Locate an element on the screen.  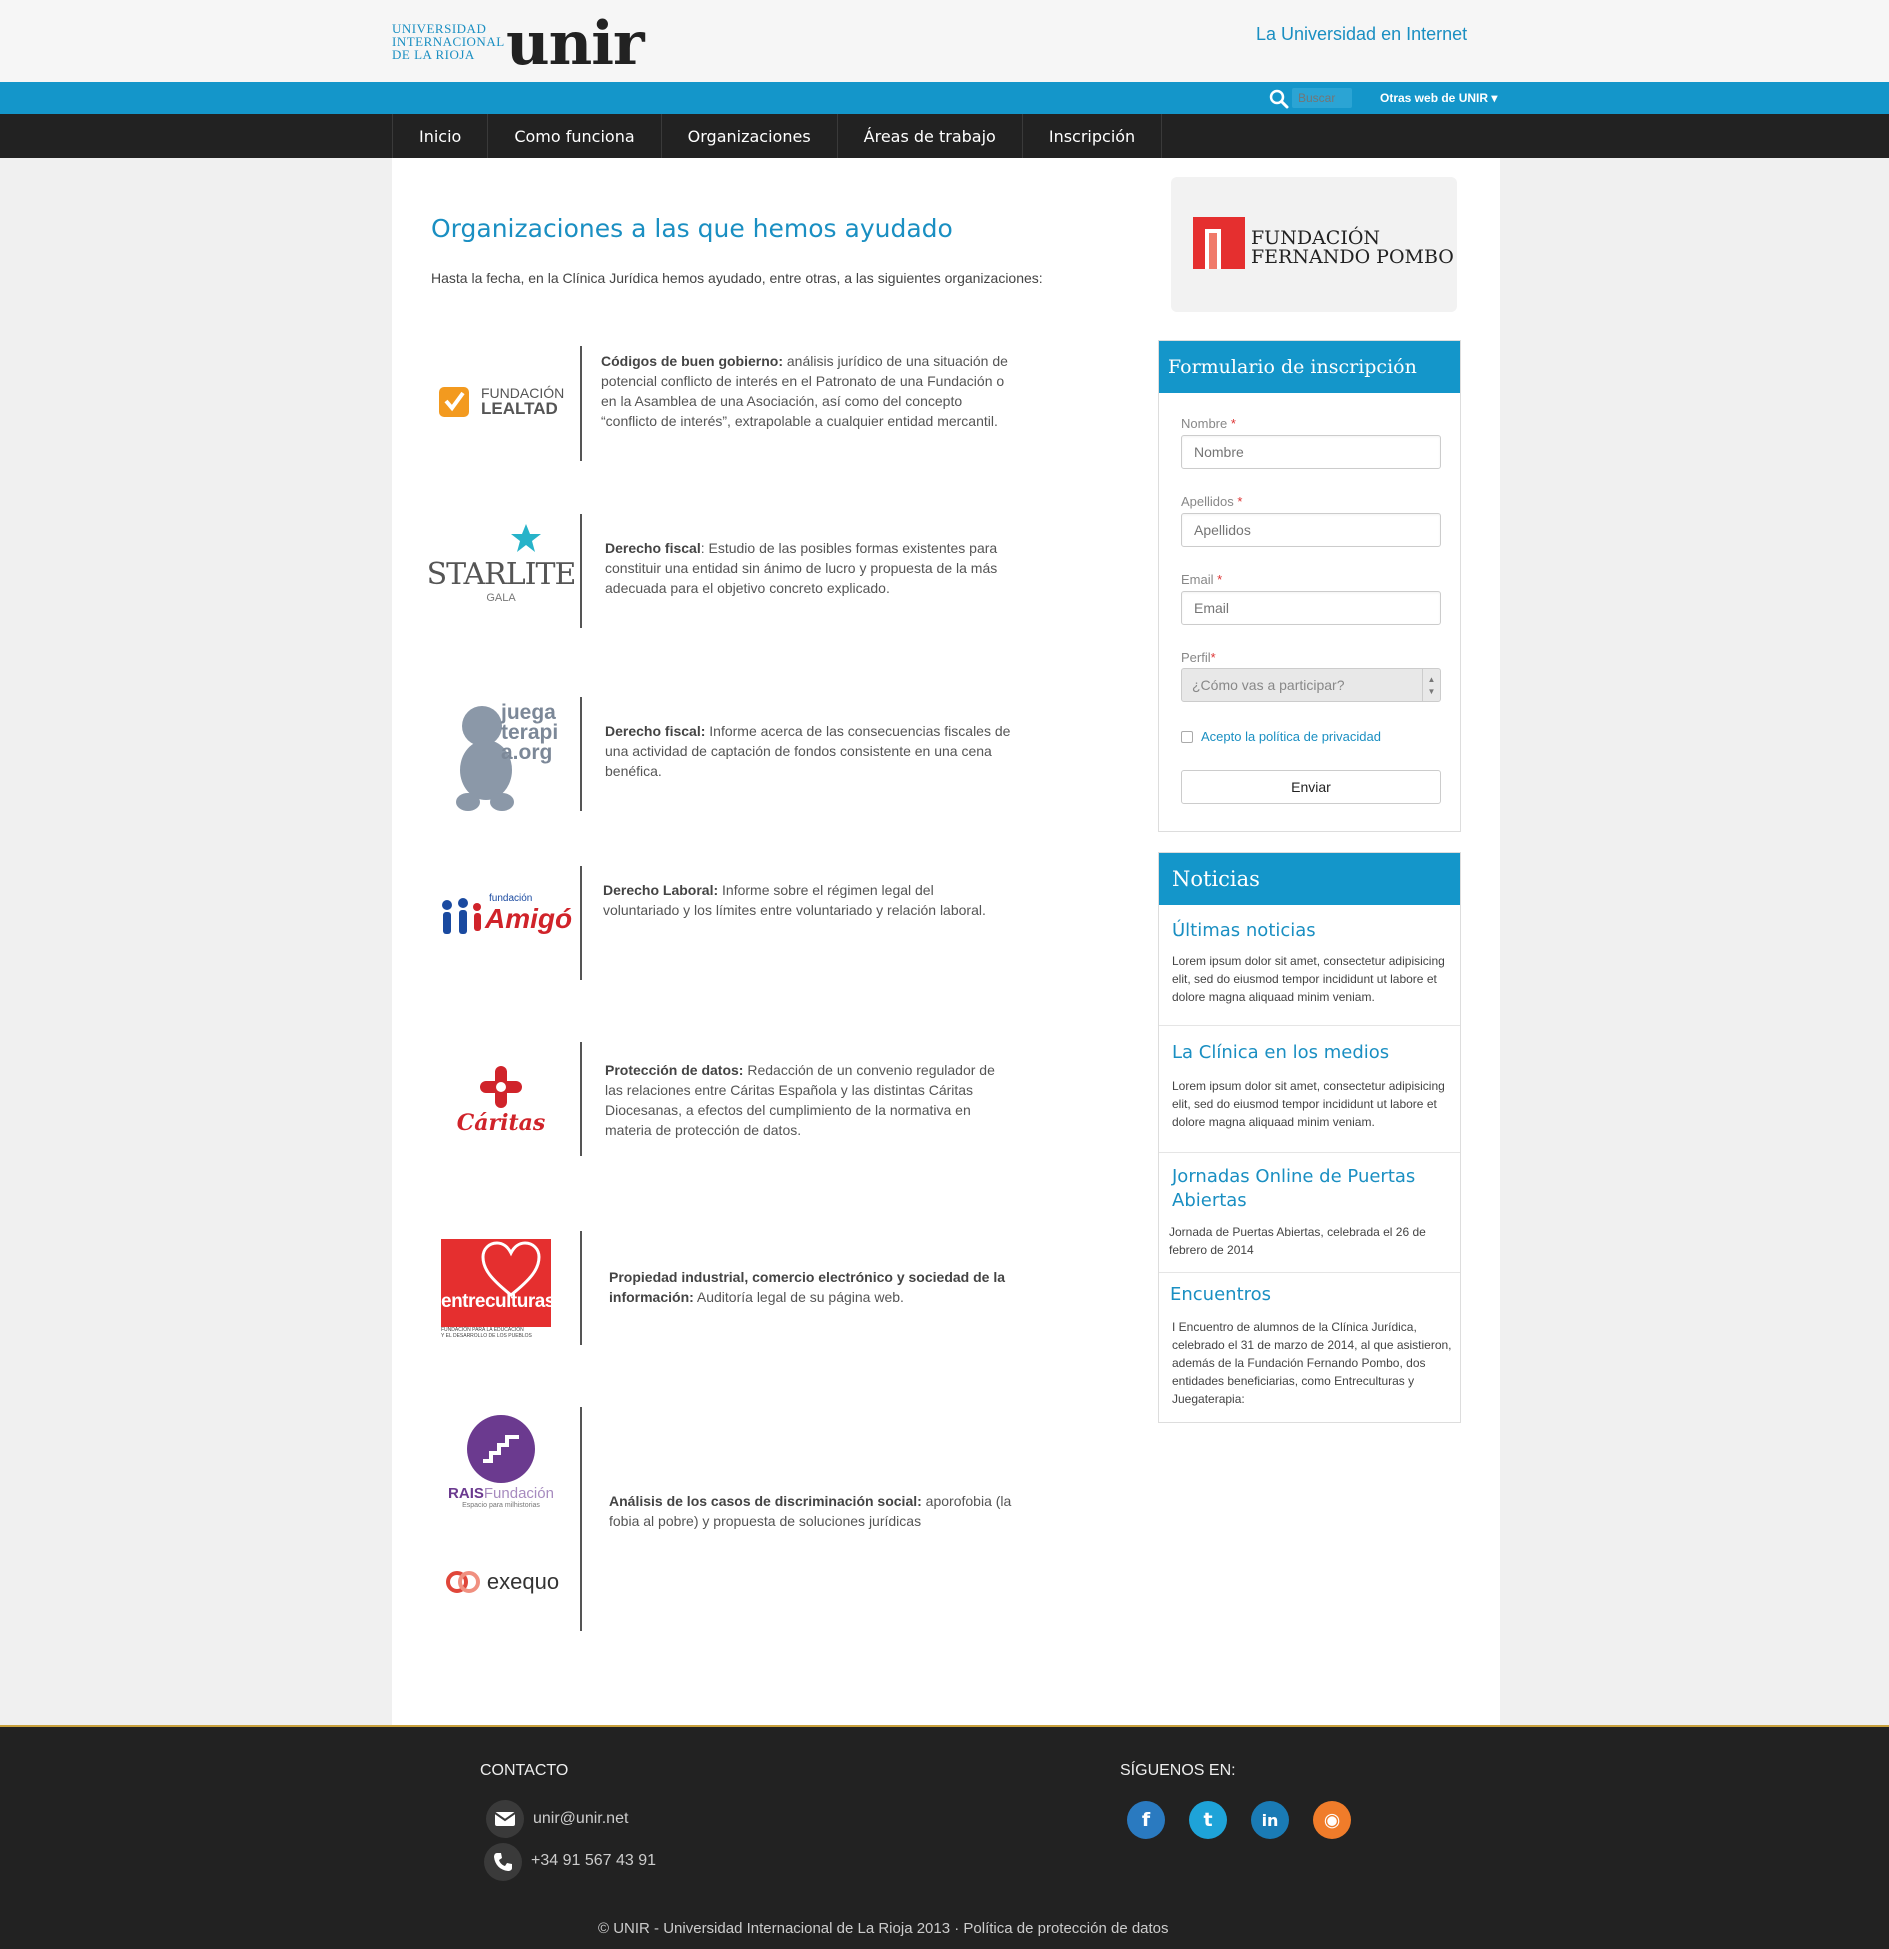
label-text: Nombre is located at coordinates (1204, 423).